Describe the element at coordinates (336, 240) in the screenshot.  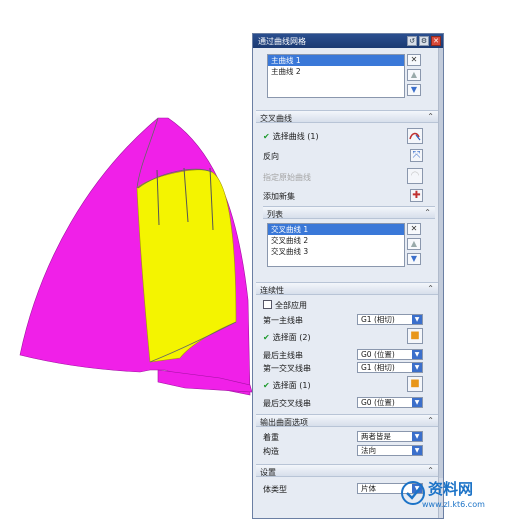
I see `list-item: 交叉曲线 2` at that location.